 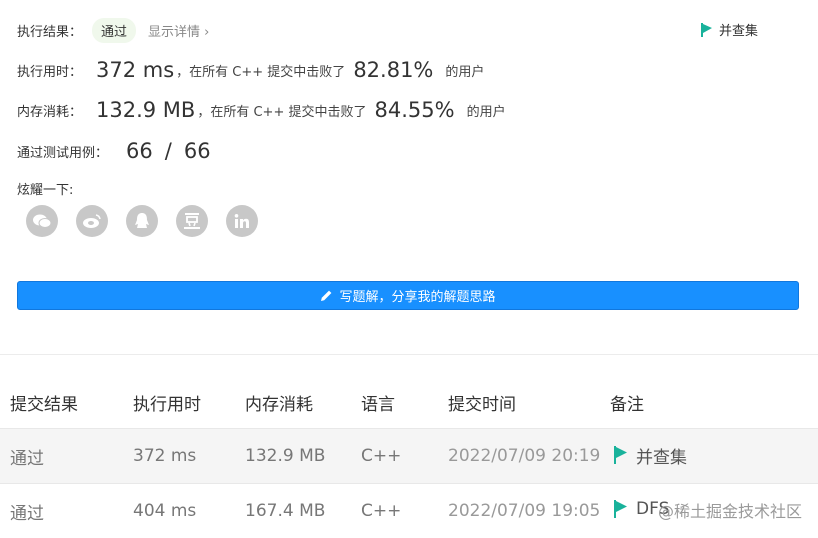 What do you see at coordinates (135, 70) in the screenshot?
I see `runtime-value: 372 ms` at bounding box center [135, 70].